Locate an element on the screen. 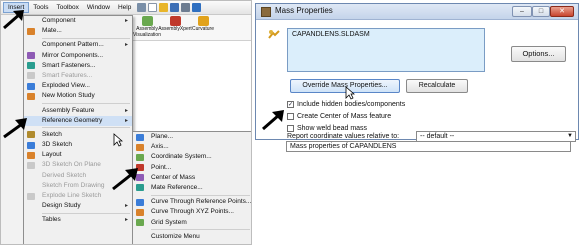 The image size is (579, 245). menu-item: Assembly Feature ▸ is located at coordinates (78, 111).